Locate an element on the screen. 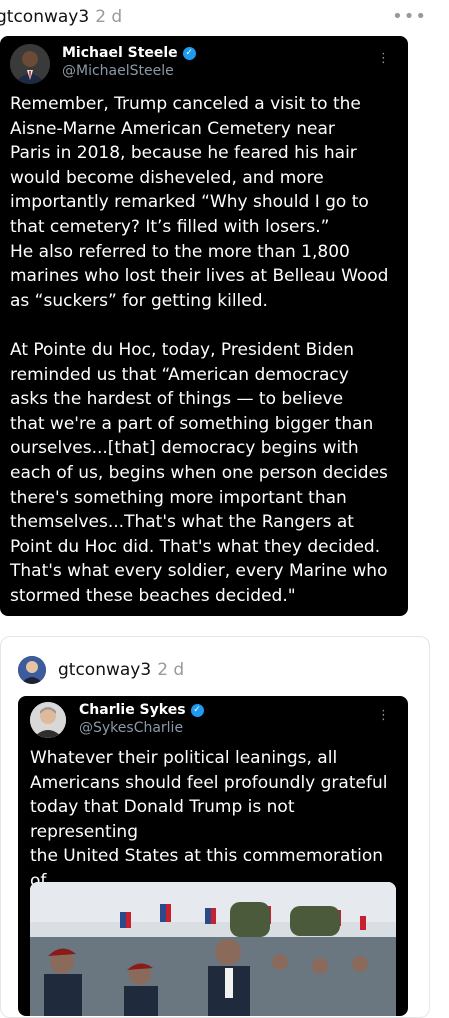  tweet-author-name: Michael Steele ✓ is located at coordinates (129, 53).